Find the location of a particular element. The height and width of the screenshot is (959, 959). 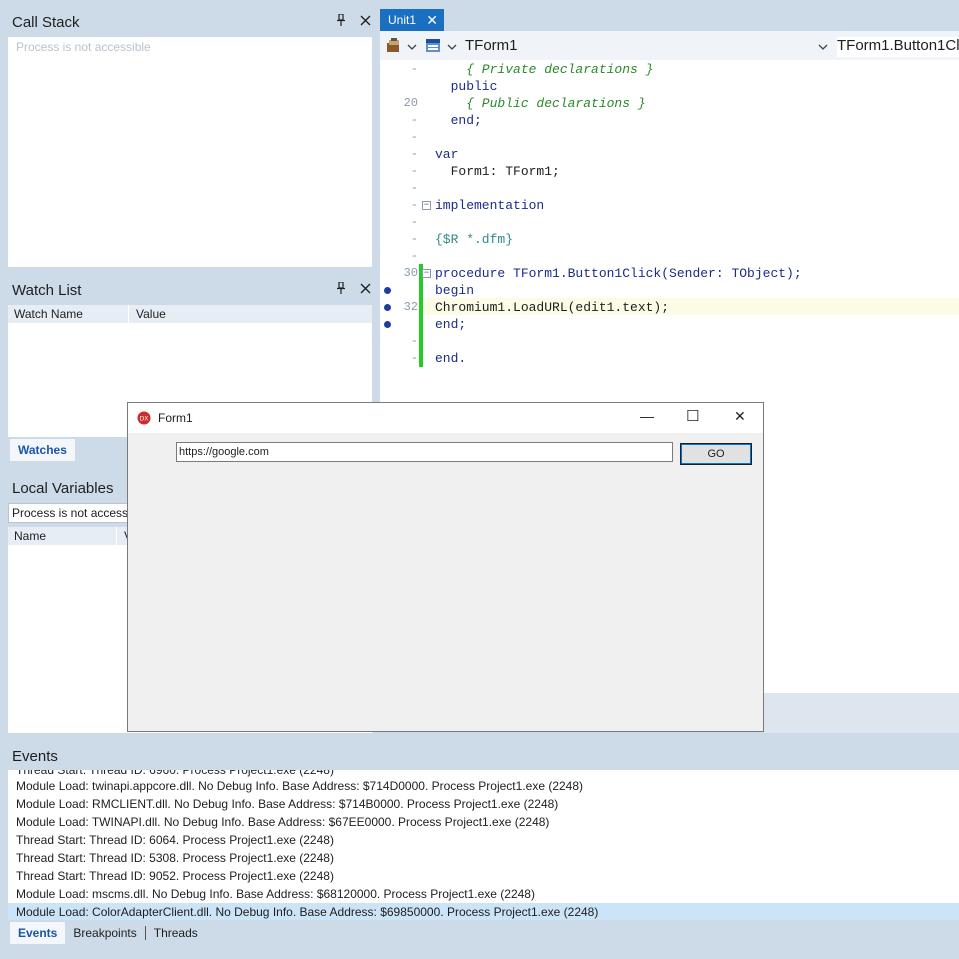

svg-text: DX is located at coordinates (144, 419).